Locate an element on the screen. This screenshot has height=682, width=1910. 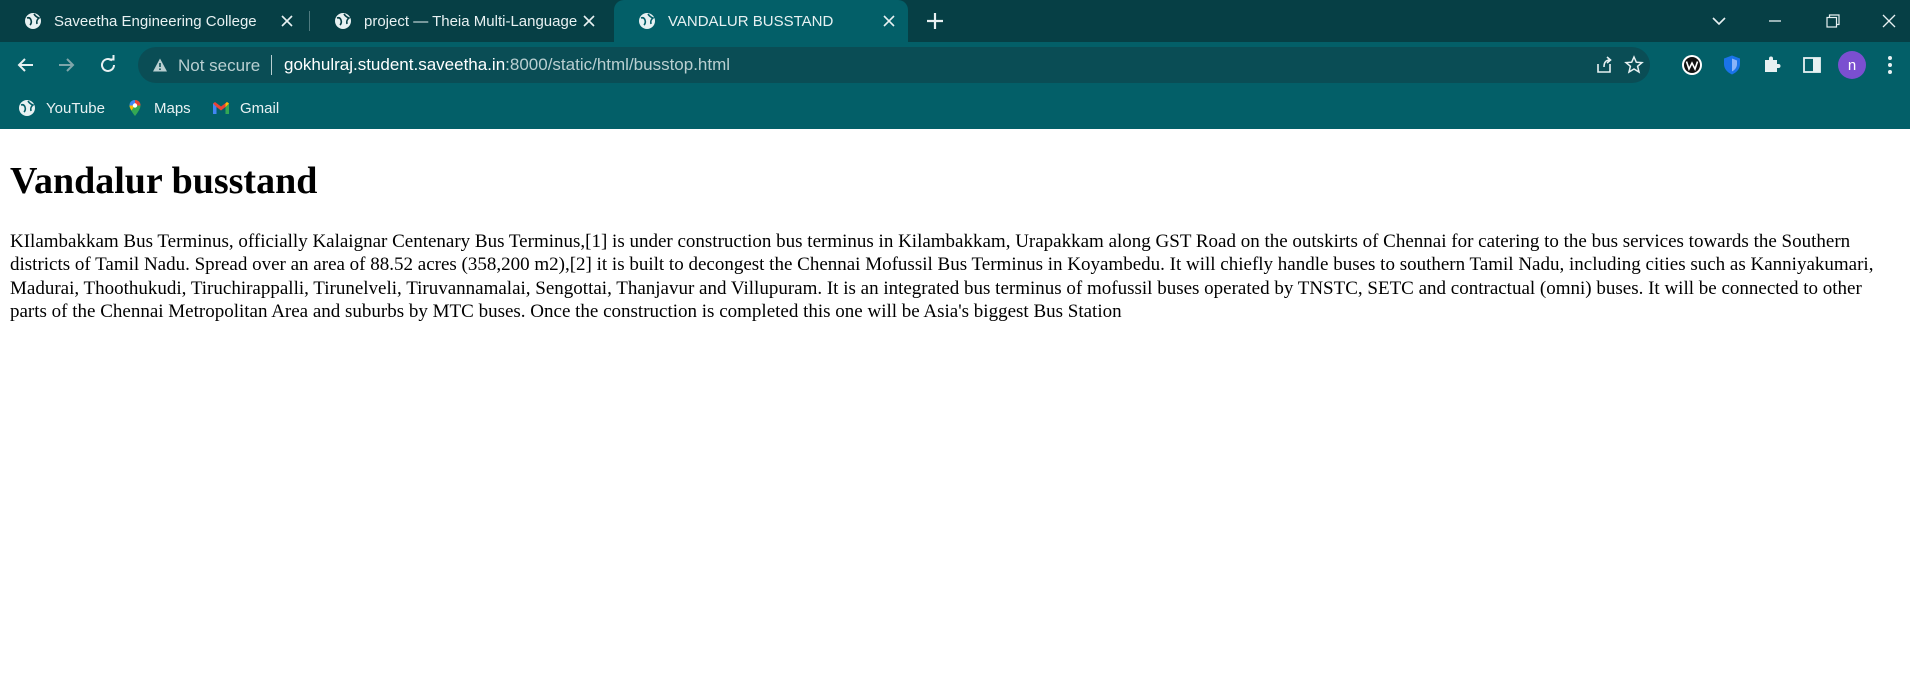
tab-search-button is located at coordinates (1719, 21).